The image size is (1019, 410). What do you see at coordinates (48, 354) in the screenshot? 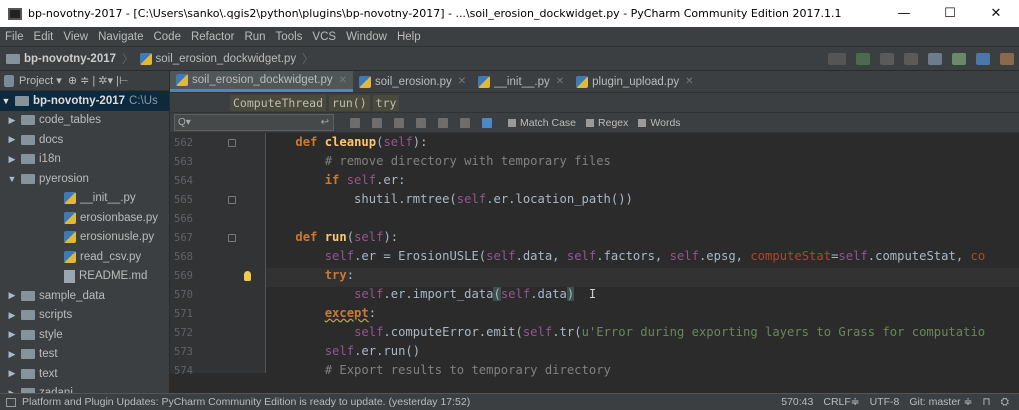
I see `tree-item-label: test` at bounding box center [48, 354].